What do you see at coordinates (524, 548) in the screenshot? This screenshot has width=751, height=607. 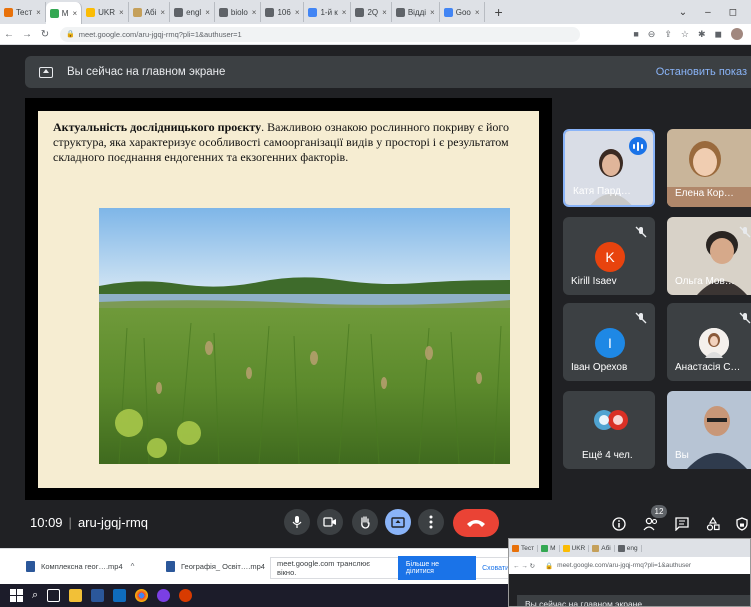 I see `secondary-tab-1: Tecт` at bounding box center [524, 548].